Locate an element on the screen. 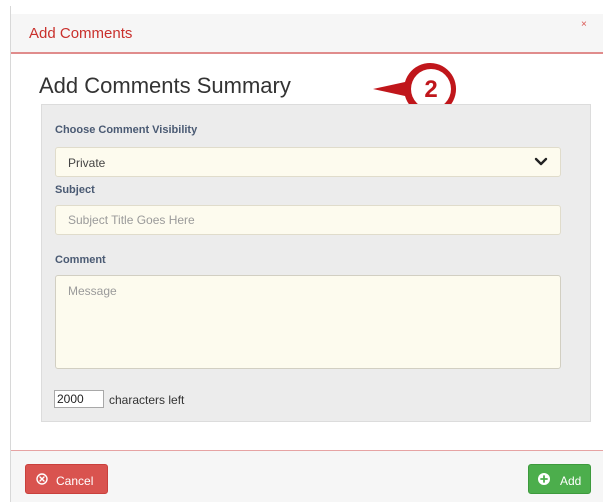 The width and height of the screenshot is (603, 502). add-button-label: Add is located at coordinates (571, 481).